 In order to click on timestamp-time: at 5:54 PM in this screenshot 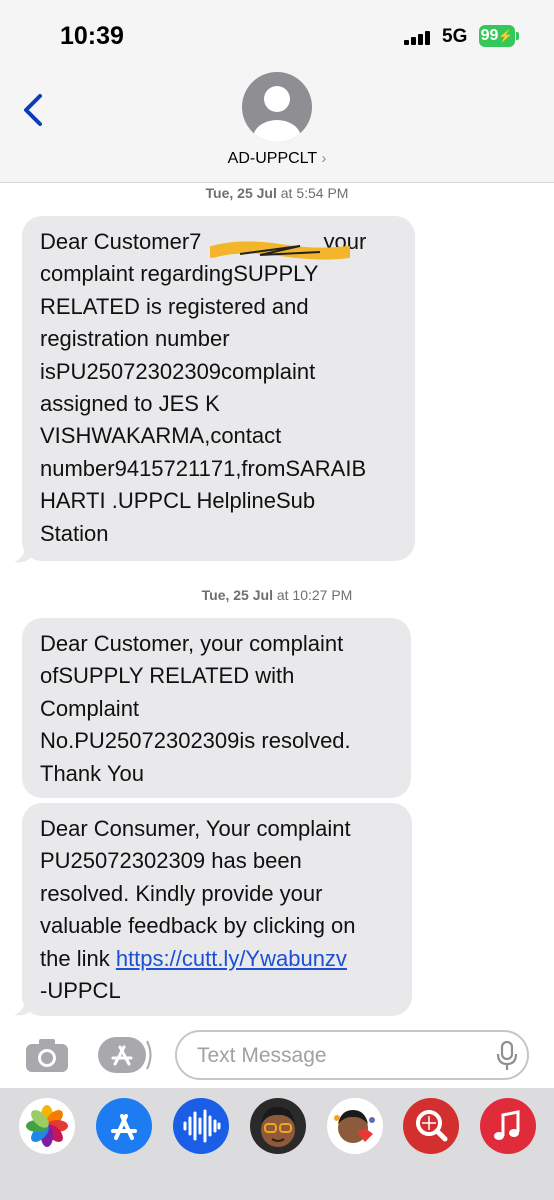, I will do `click(312, 193)`.